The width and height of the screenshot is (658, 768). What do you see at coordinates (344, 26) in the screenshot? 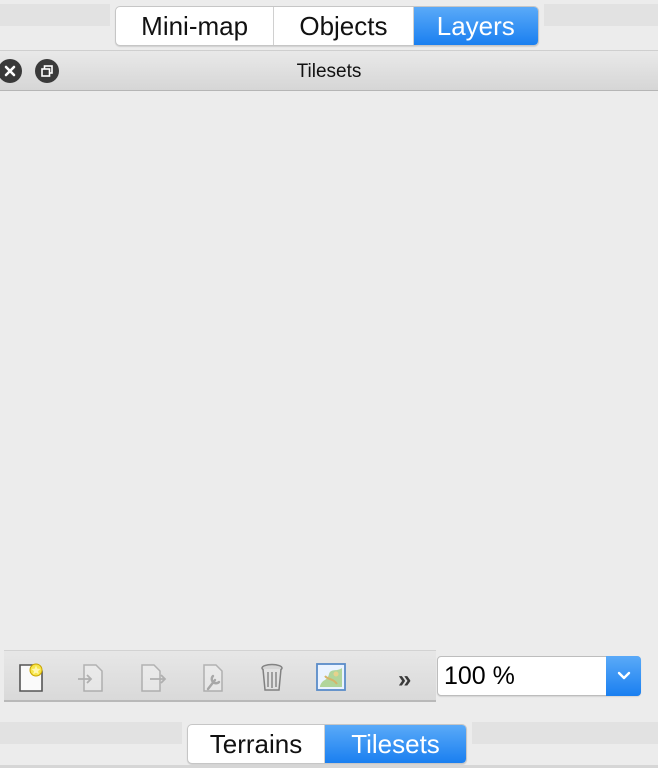
I see `tab-objects: Objects` at bounding box center [344, 26].